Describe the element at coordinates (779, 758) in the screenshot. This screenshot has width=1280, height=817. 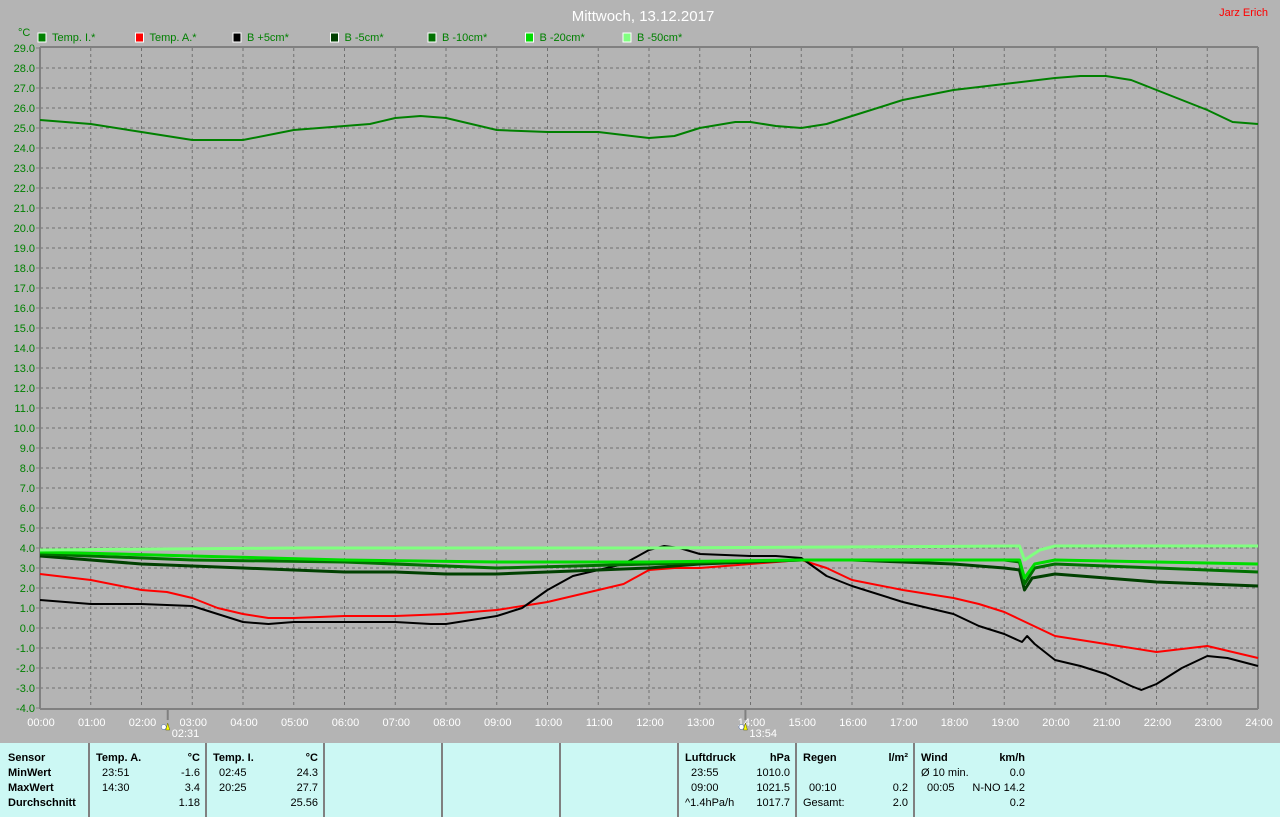
I see `pressure-unit: hPa` at that location.